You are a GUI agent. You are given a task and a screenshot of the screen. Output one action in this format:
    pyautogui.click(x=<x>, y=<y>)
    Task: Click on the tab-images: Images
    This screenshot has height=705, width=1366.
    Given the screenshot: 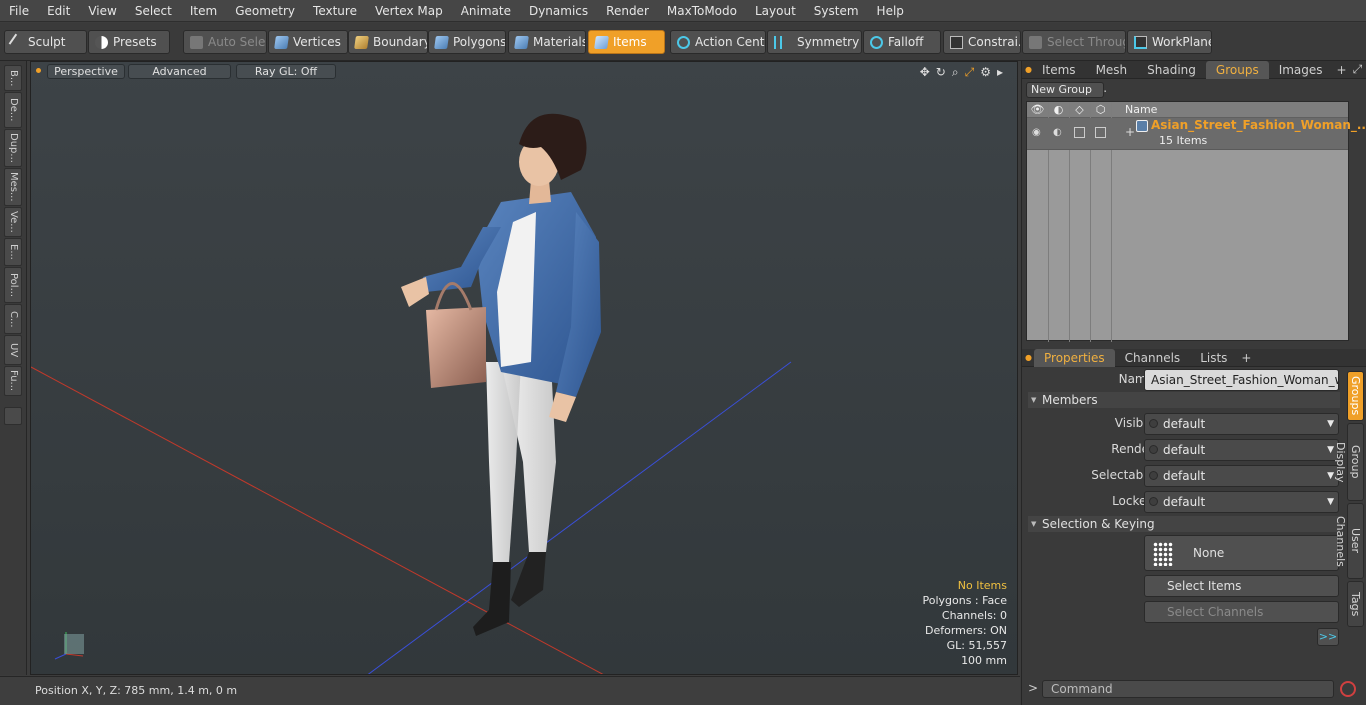 What is the action you would take?
    pyautogui.click(x=1301, y=70)
    